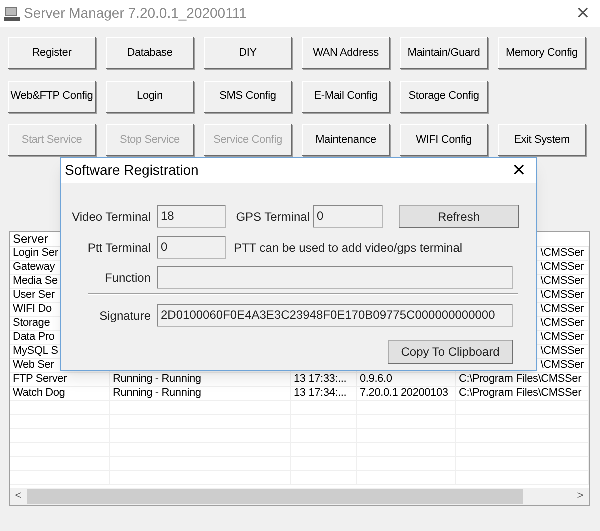  I want to click on toolbar-button: WIFI Config, so click(444, 140).